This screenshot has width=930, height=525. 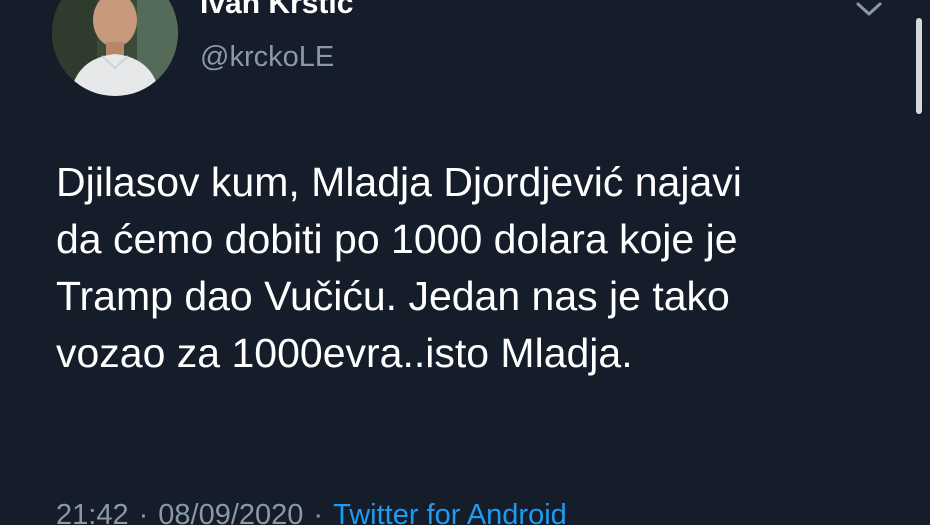 I want to click on user-handle: @krckoLE, so click(x=267, y=57).